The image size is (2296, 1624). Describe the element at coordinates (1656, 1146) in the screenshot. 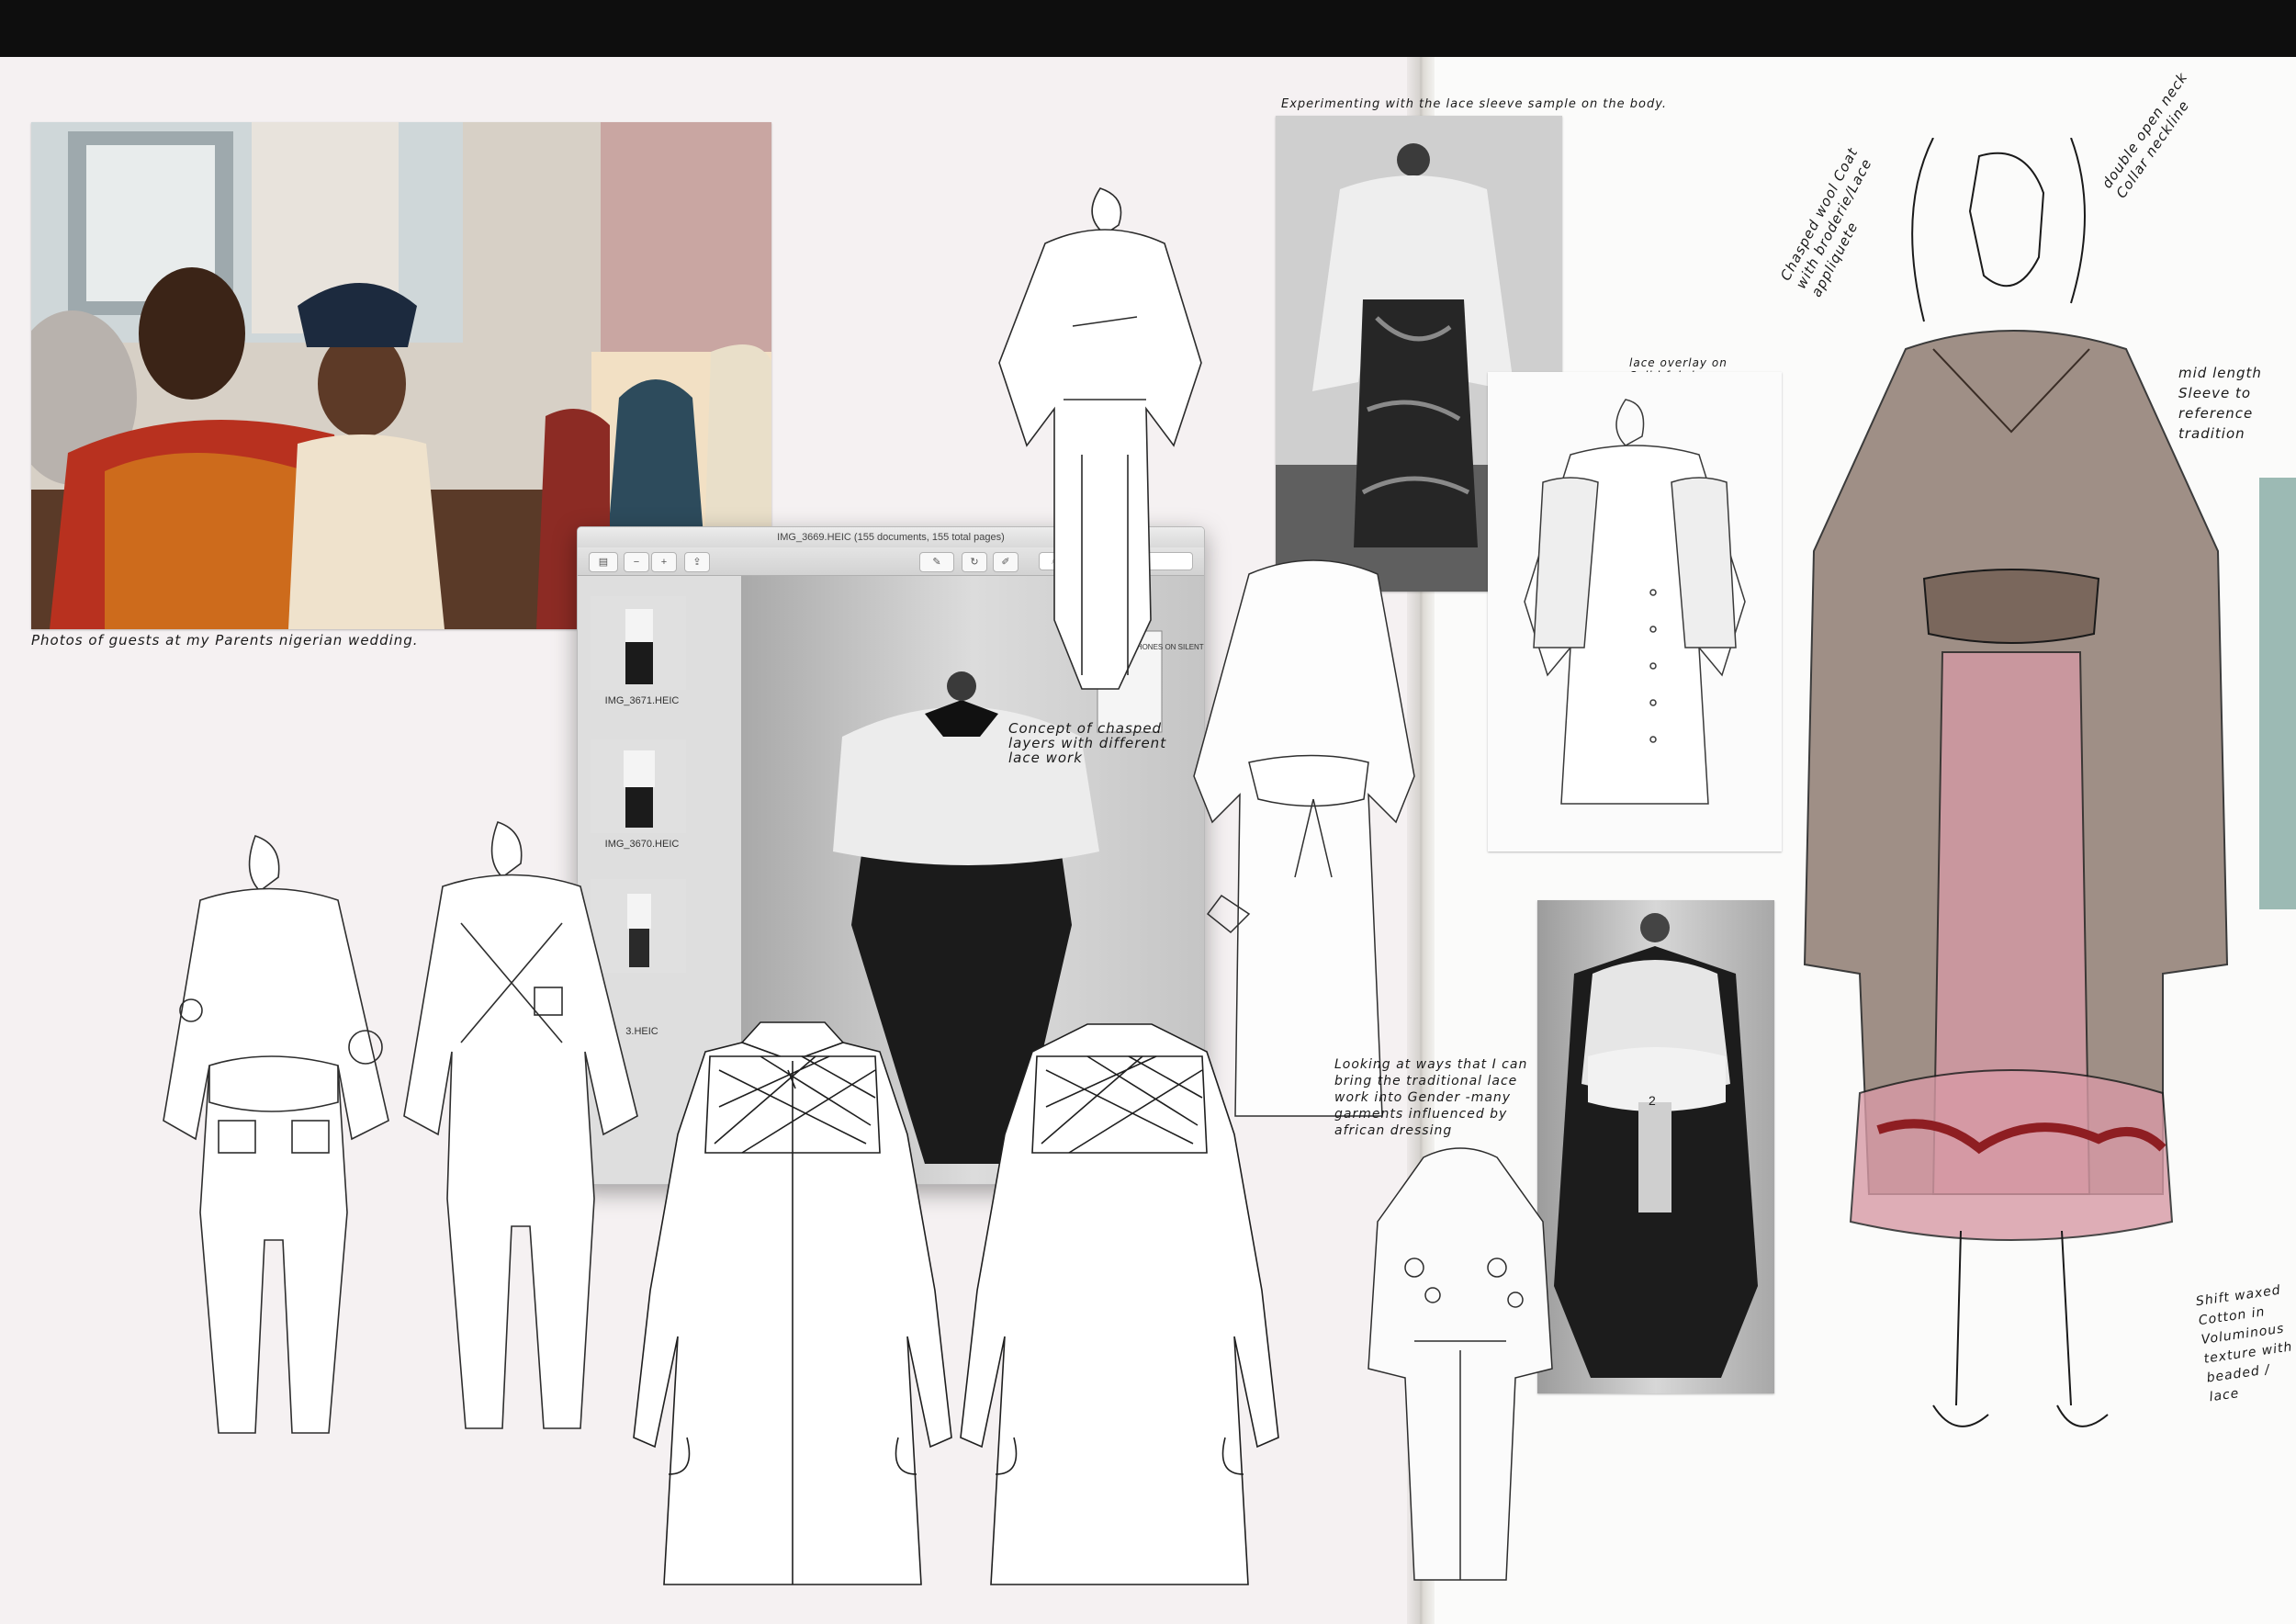

I see `mannequin-black-coat-photo: 2` at that location.